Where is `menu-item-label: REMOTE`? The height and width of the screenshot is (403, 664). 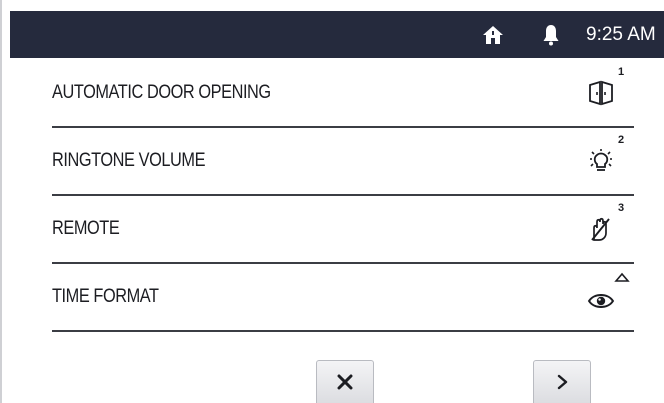 menu-item-label: REMOTE is located at coordinates (86, 228).